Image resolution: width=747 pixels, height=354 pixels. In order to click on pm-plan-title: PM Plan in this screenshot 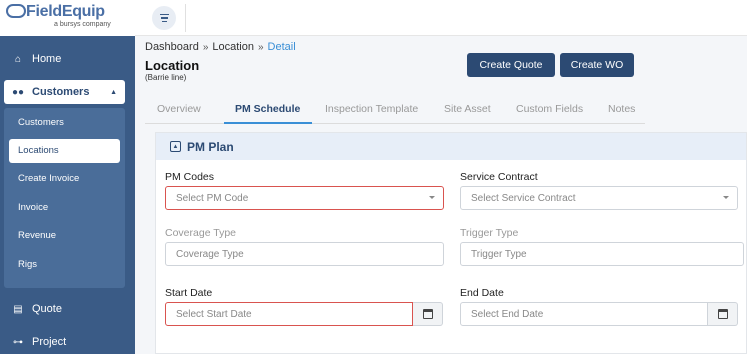, I will do `click(210, 146)`.